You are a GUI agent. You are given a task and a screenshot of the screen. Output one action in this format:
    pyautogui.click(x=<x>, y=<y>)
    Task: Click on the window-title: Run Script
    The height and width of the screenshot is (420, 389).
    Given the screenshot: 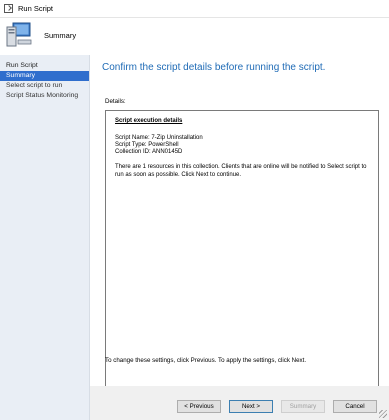 What is the action you would take?
    pyautogui.click(x=36, y=8)
    